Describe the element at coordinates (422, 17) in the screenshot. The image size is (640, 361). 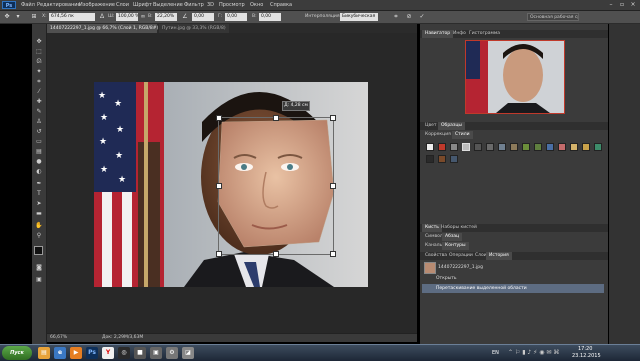
I see `commit-transform-icon: ✓` at that location.